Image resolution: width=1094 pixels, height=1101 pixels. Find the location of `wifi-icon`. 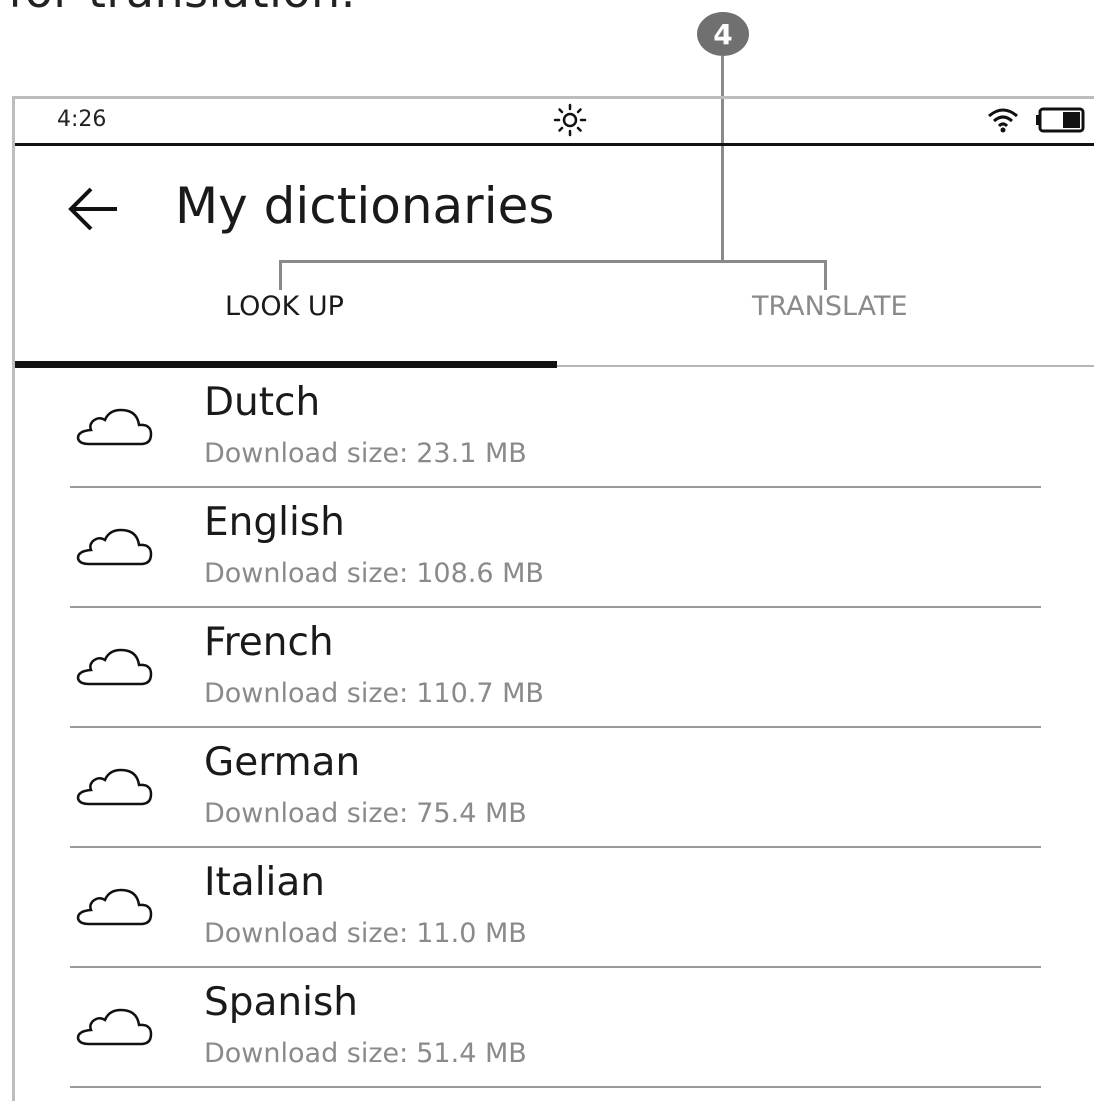

wifi-icon is located at coordinates (1003, 120).